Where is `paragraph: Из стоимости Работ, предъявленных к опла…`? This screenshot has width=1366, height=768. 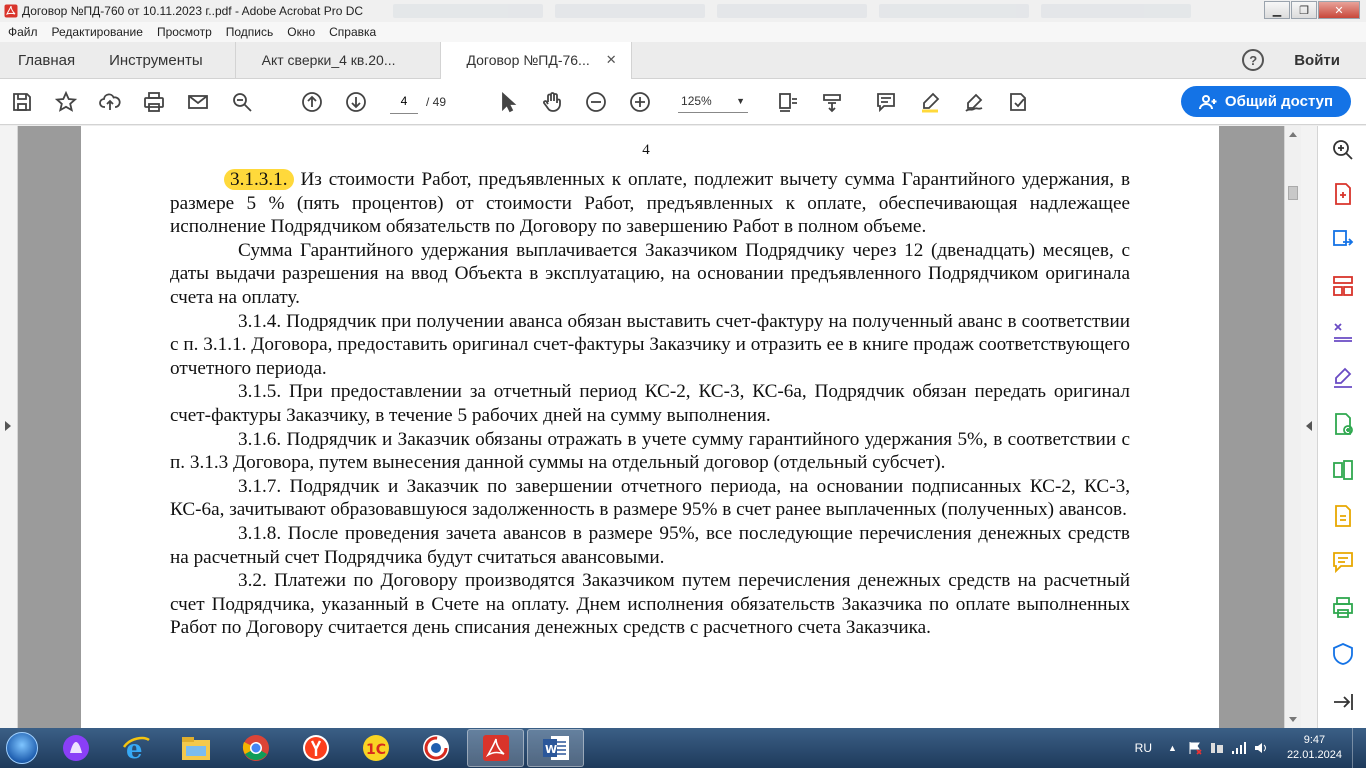
paragraph: Из стоимости Работ, предъявленных к опла… is located at coordinates (650, 203).